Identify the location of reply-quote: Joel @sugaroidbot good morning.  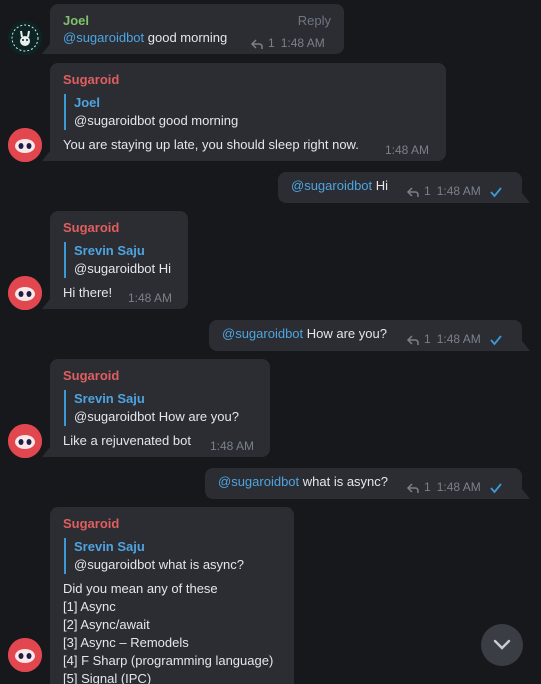
(151, 112).